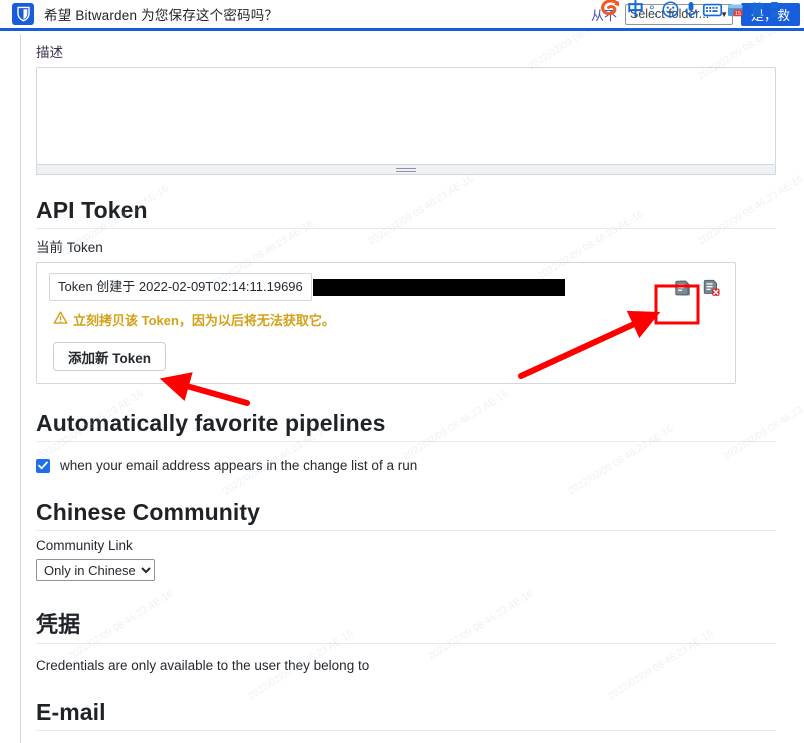 The width and height of the screenshot is (804, 743). What do you see at coordinates (406, 625) in the screenshot?
I see `credentials-heading: 凭据` at bounding box center [406, 625].